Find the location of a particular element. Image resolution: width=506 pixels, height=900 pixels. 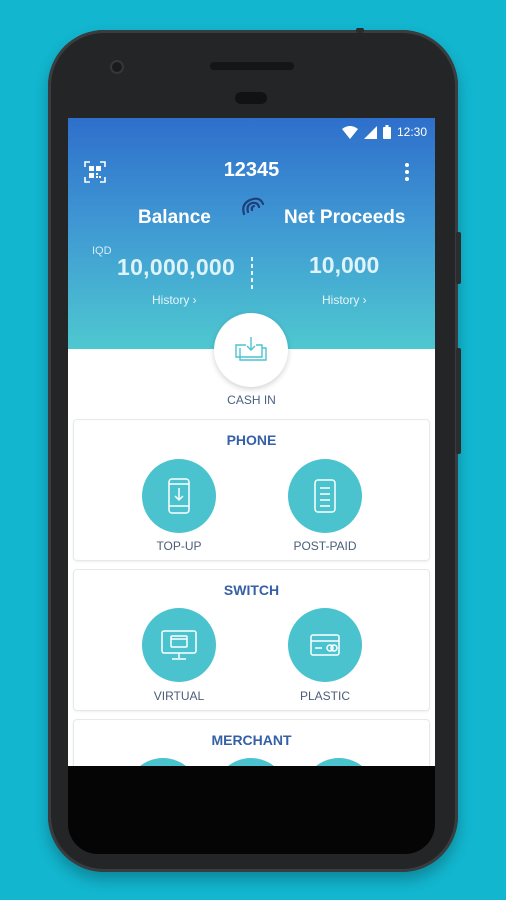

post-paid-label: POST-PAID is located at coordinates (325, 546).